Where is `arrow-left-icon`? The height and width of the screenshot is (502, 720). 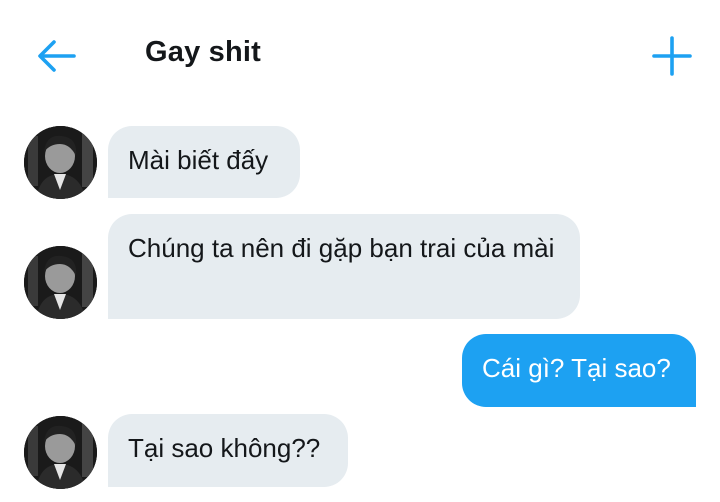 arrow-left-icon is located at coordinates (57, 56).